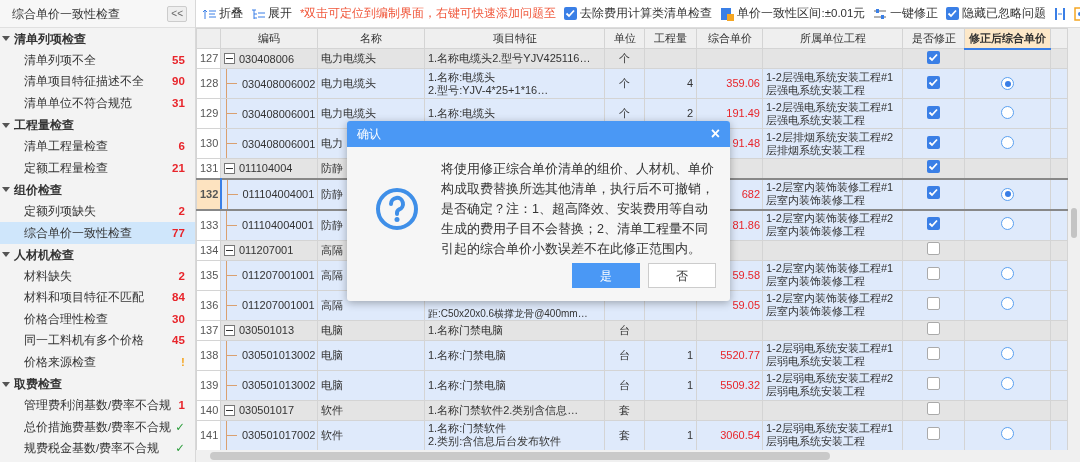 This screenshot has height=462, width=1080. What do you see at coordinates (208, 58) in the screenshot?
I see `row-number: 127` at bounding box center [208, 58].